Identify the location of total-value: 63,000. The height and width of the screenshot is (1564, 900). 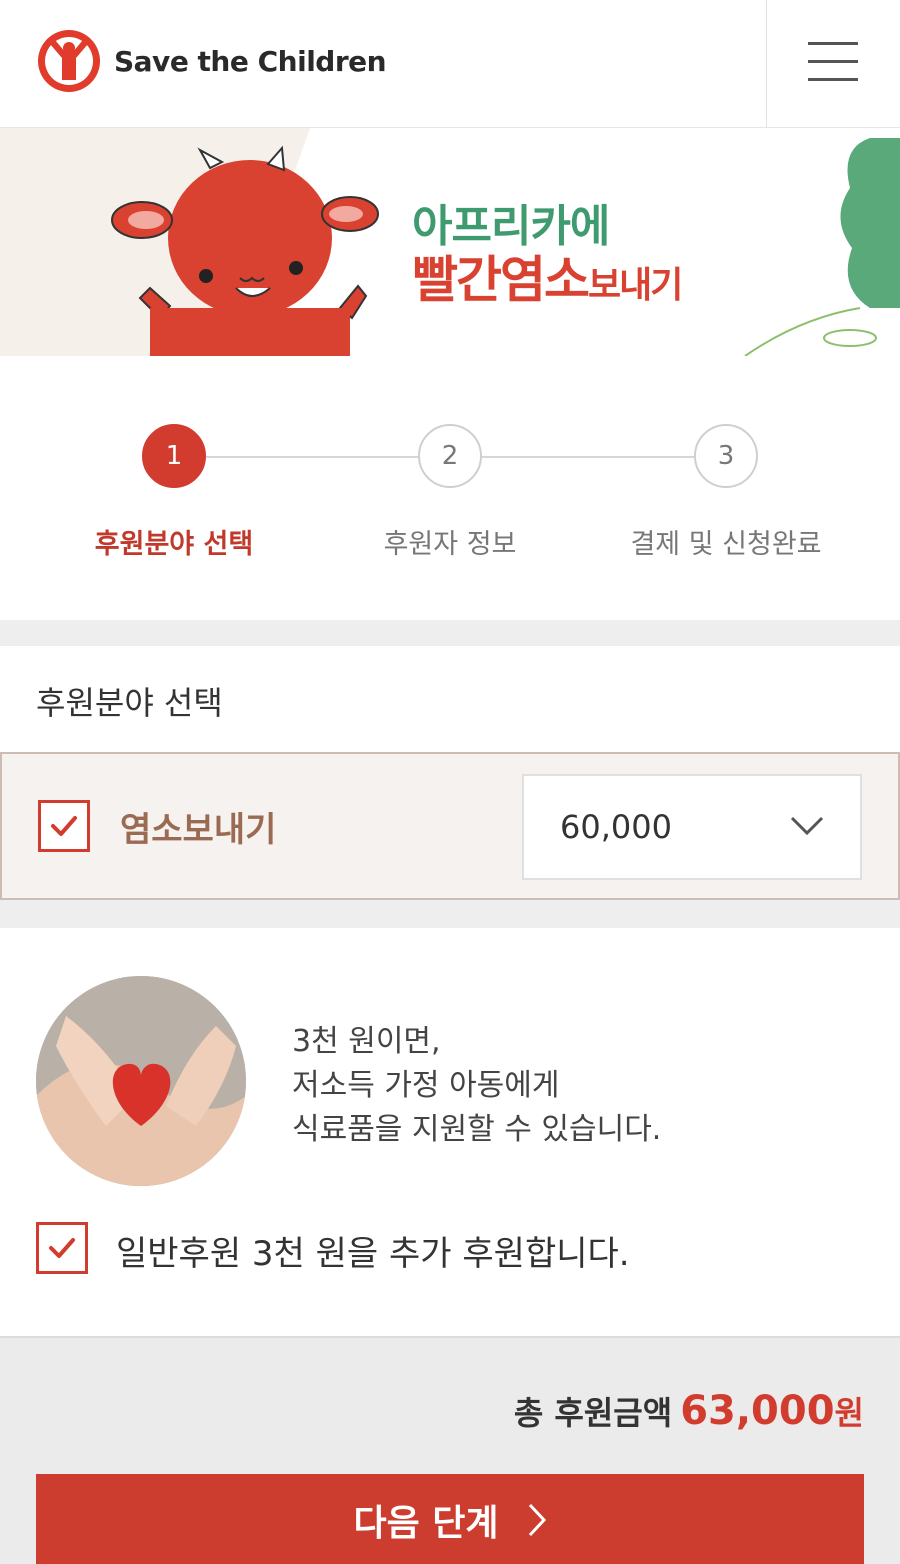
(757, 1411).